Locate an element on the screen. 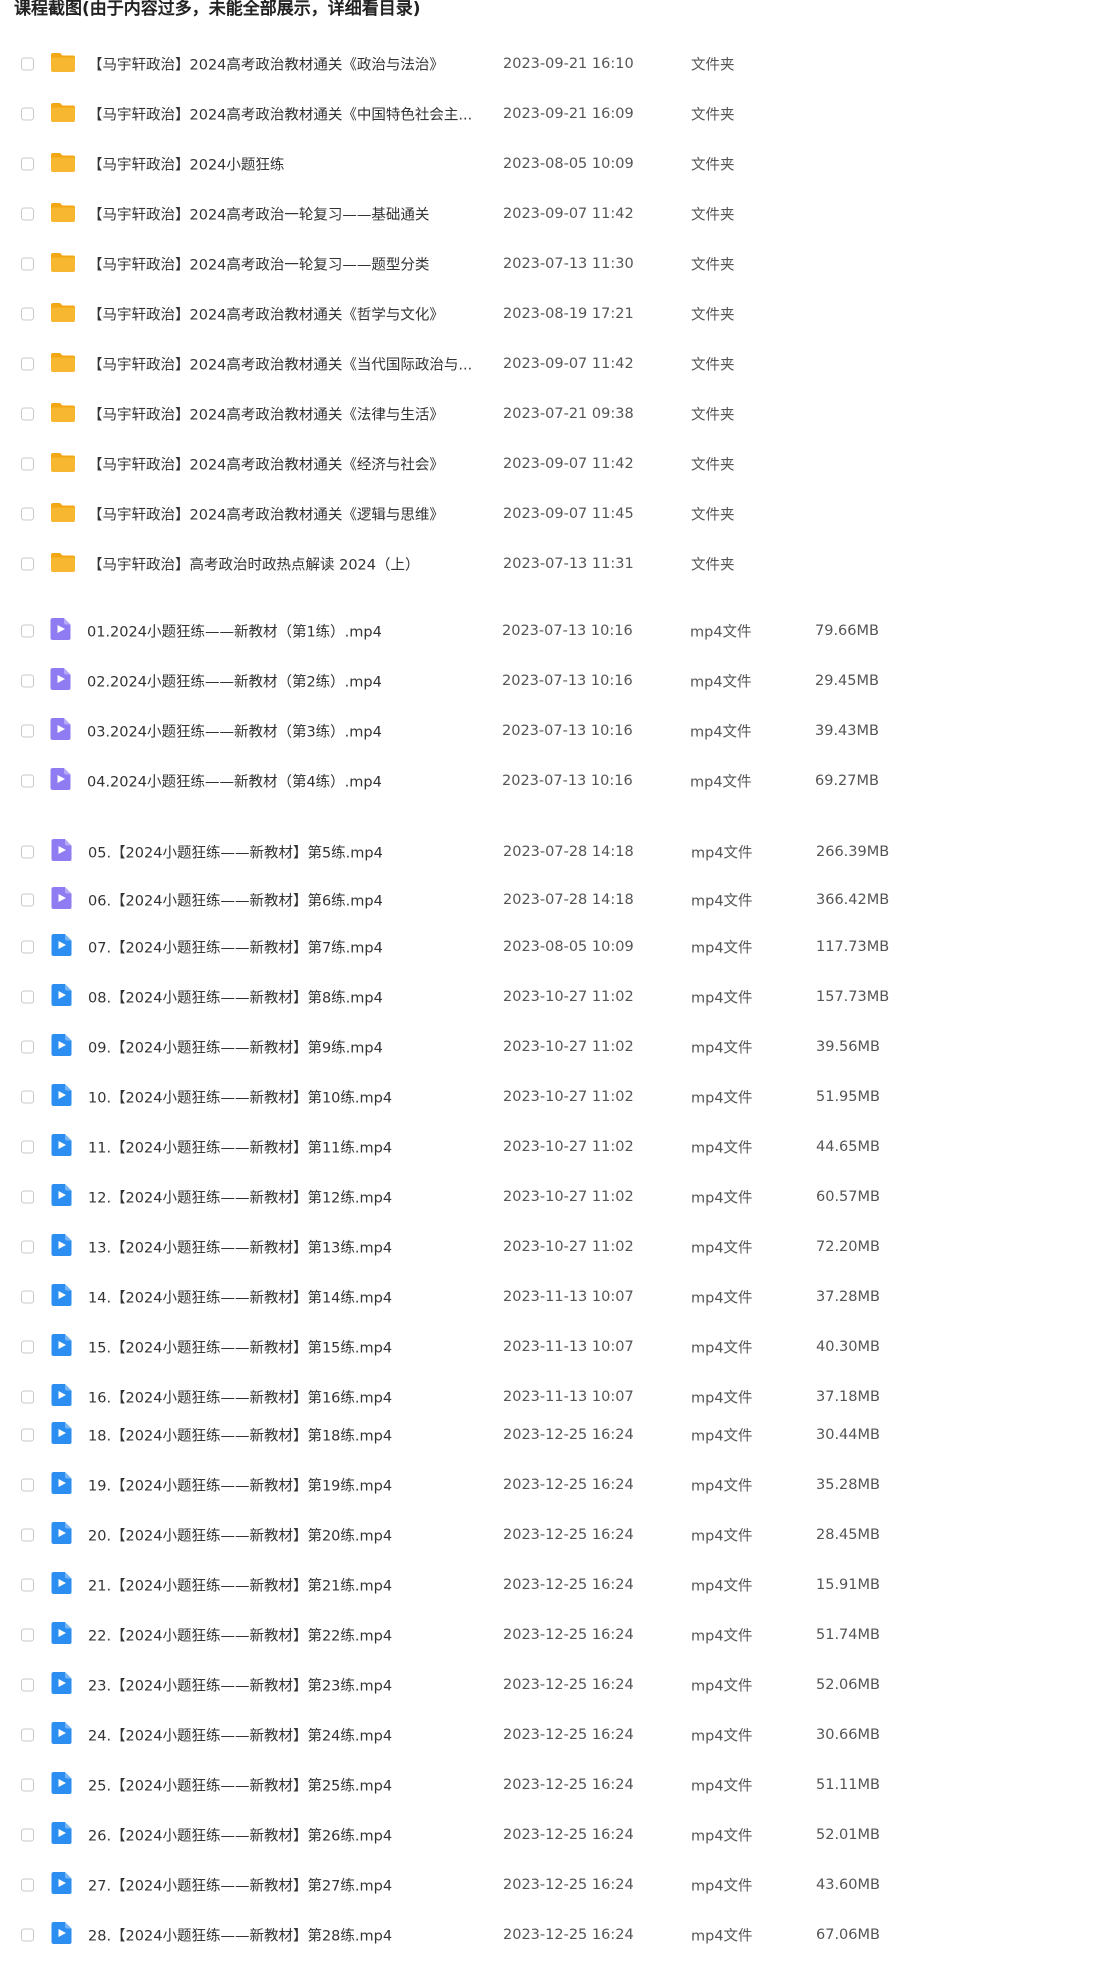  file-name: 25.【2024小题狂练——新教材】第25练.mp4 is located at coordinates (240, 1785).